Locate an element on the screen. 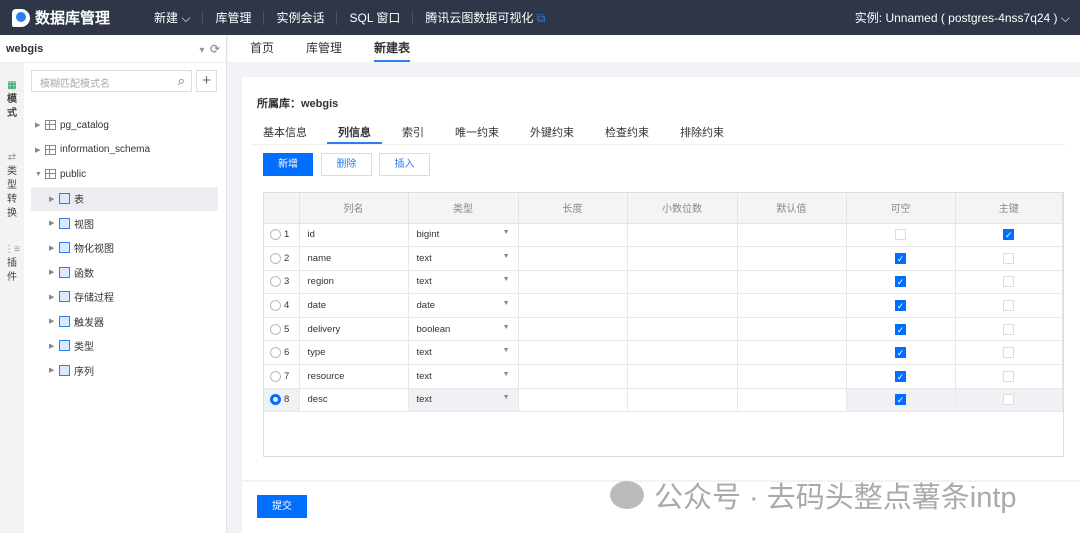  tree-item: ▶ information_schema is located at coordinates (124, 150).